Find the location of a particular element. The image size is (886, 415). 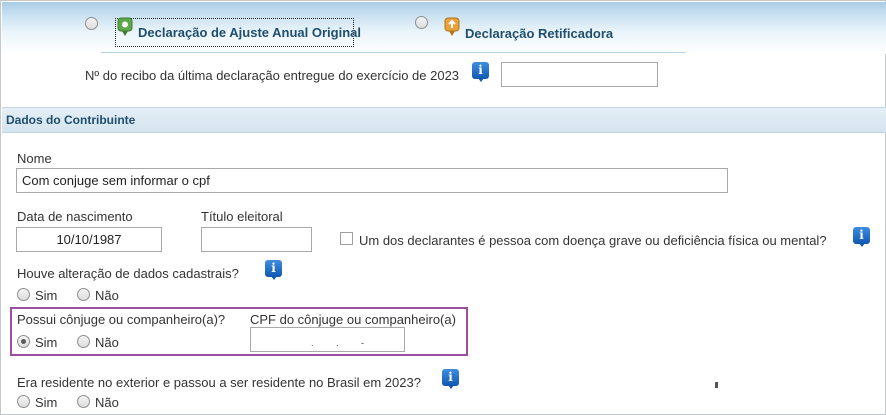

titulo-eleitoral-label: Título eleitoral is located at coordinates (242, 216).